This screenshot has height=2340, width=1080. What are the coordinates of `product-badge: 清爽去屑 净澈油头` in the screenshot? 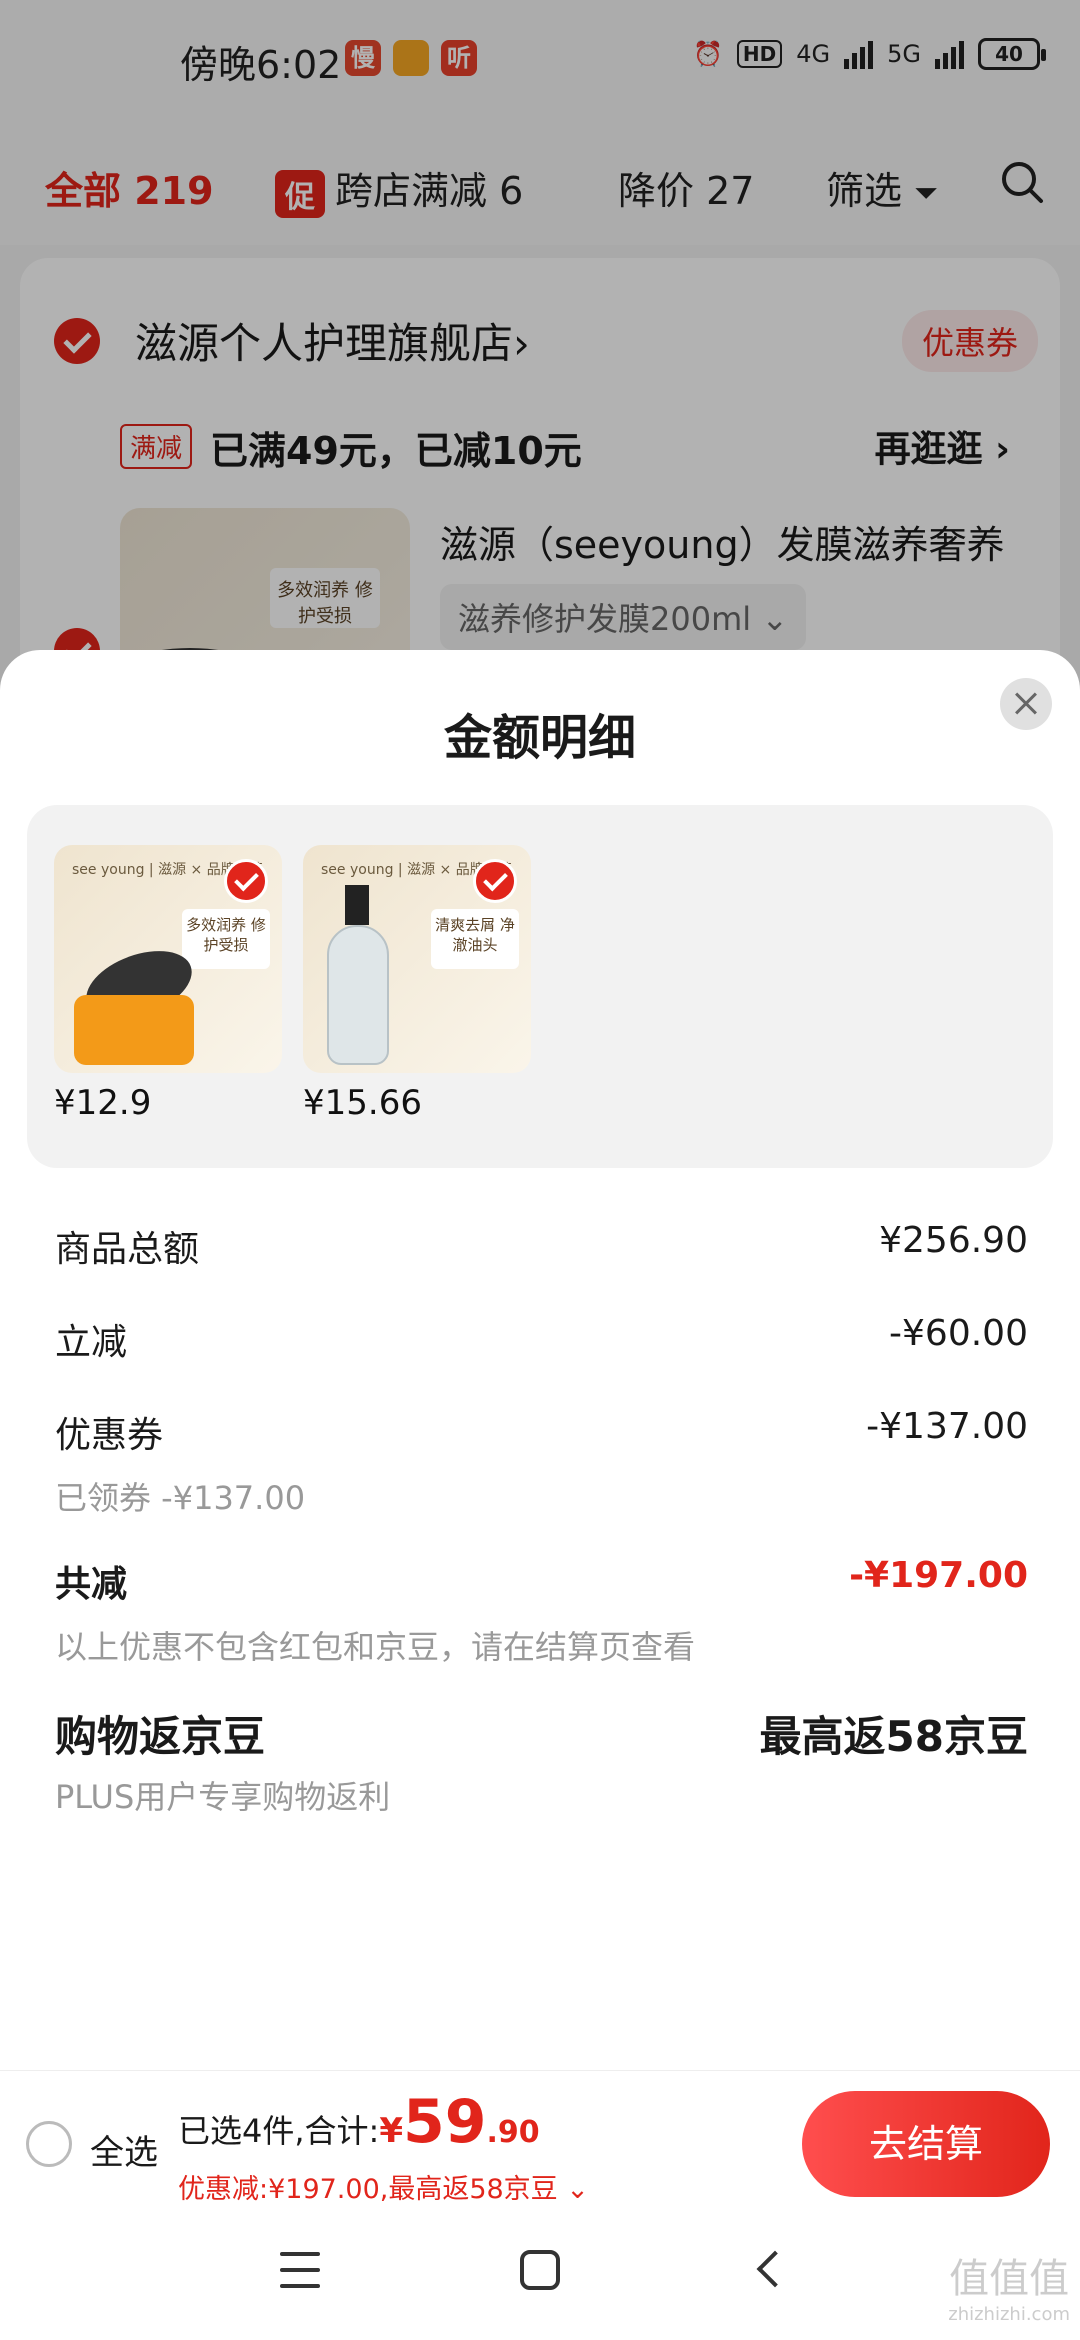 It's located at (475, 939).